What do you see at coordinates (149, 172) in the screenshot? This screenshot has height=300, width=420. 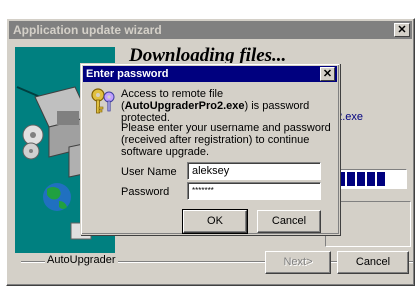 I see `username-label: User Name` at bounding box center [149, 172].